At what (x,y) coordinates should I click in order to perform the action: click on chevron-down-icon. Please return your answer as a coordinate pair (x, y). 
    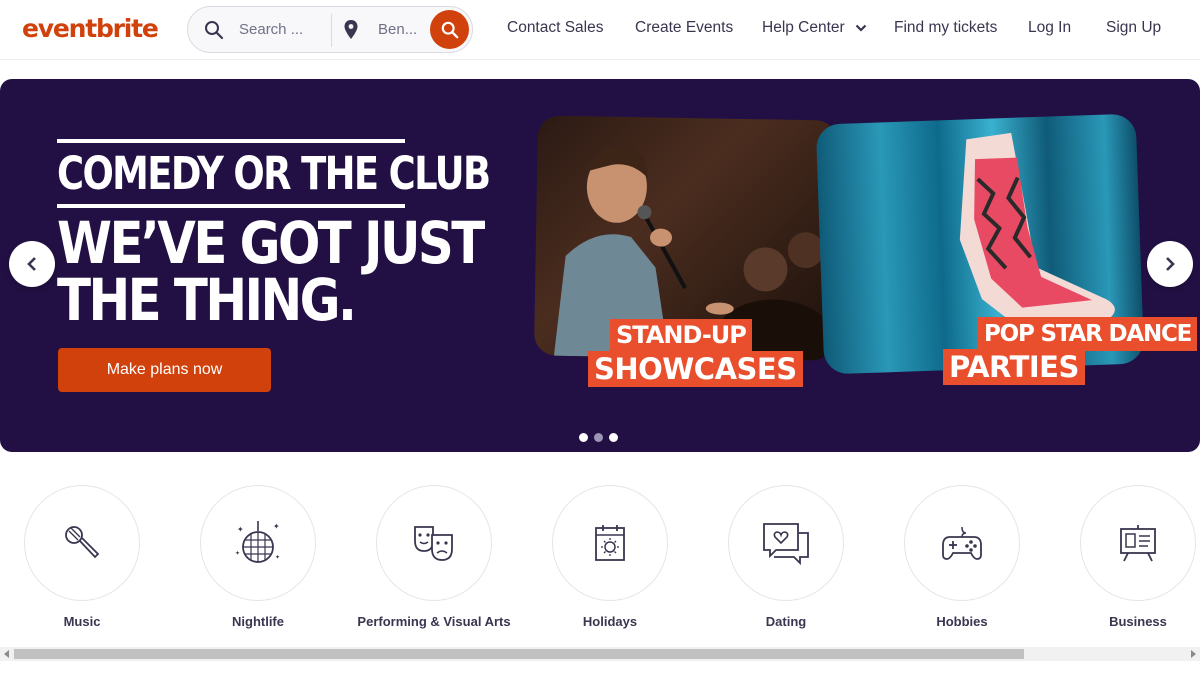
    Looking at the image, I should click on (861, 28).